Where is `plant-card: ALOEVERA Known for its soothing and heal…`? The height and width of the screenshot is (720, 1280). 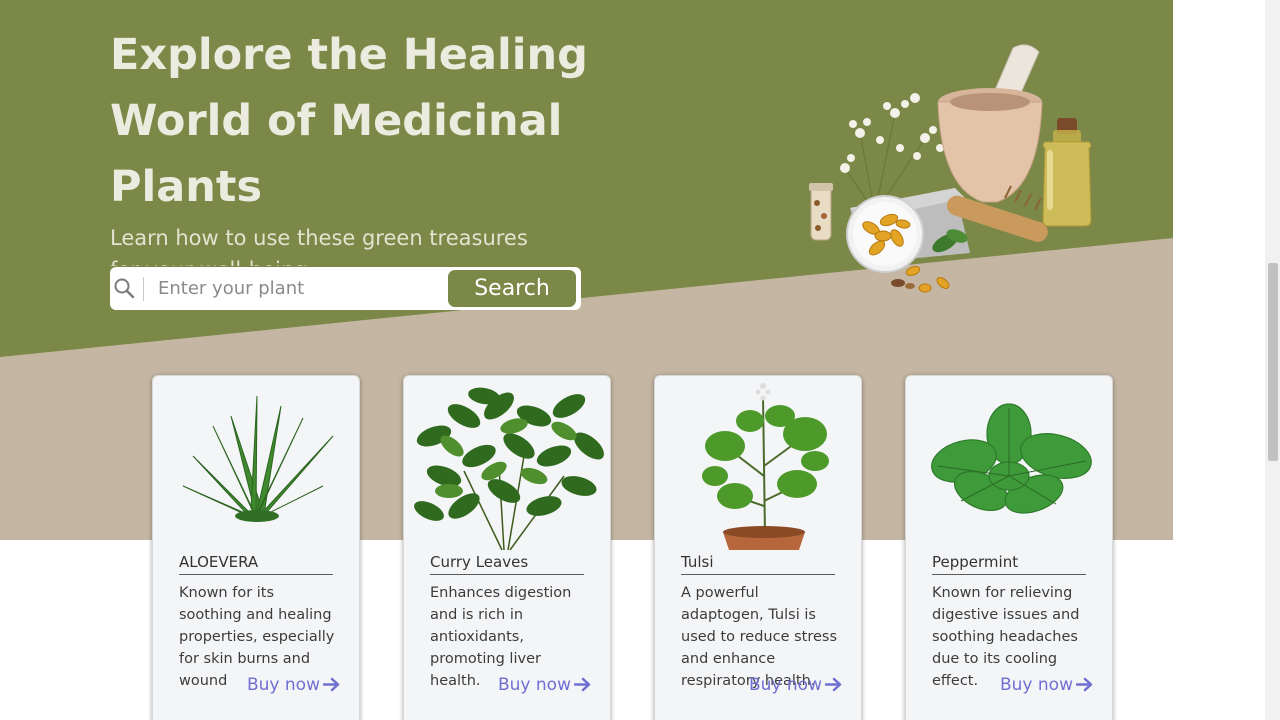
plant-card: ALOEVERA Known for its soothing and heal… is located at coordinates (256, 547).